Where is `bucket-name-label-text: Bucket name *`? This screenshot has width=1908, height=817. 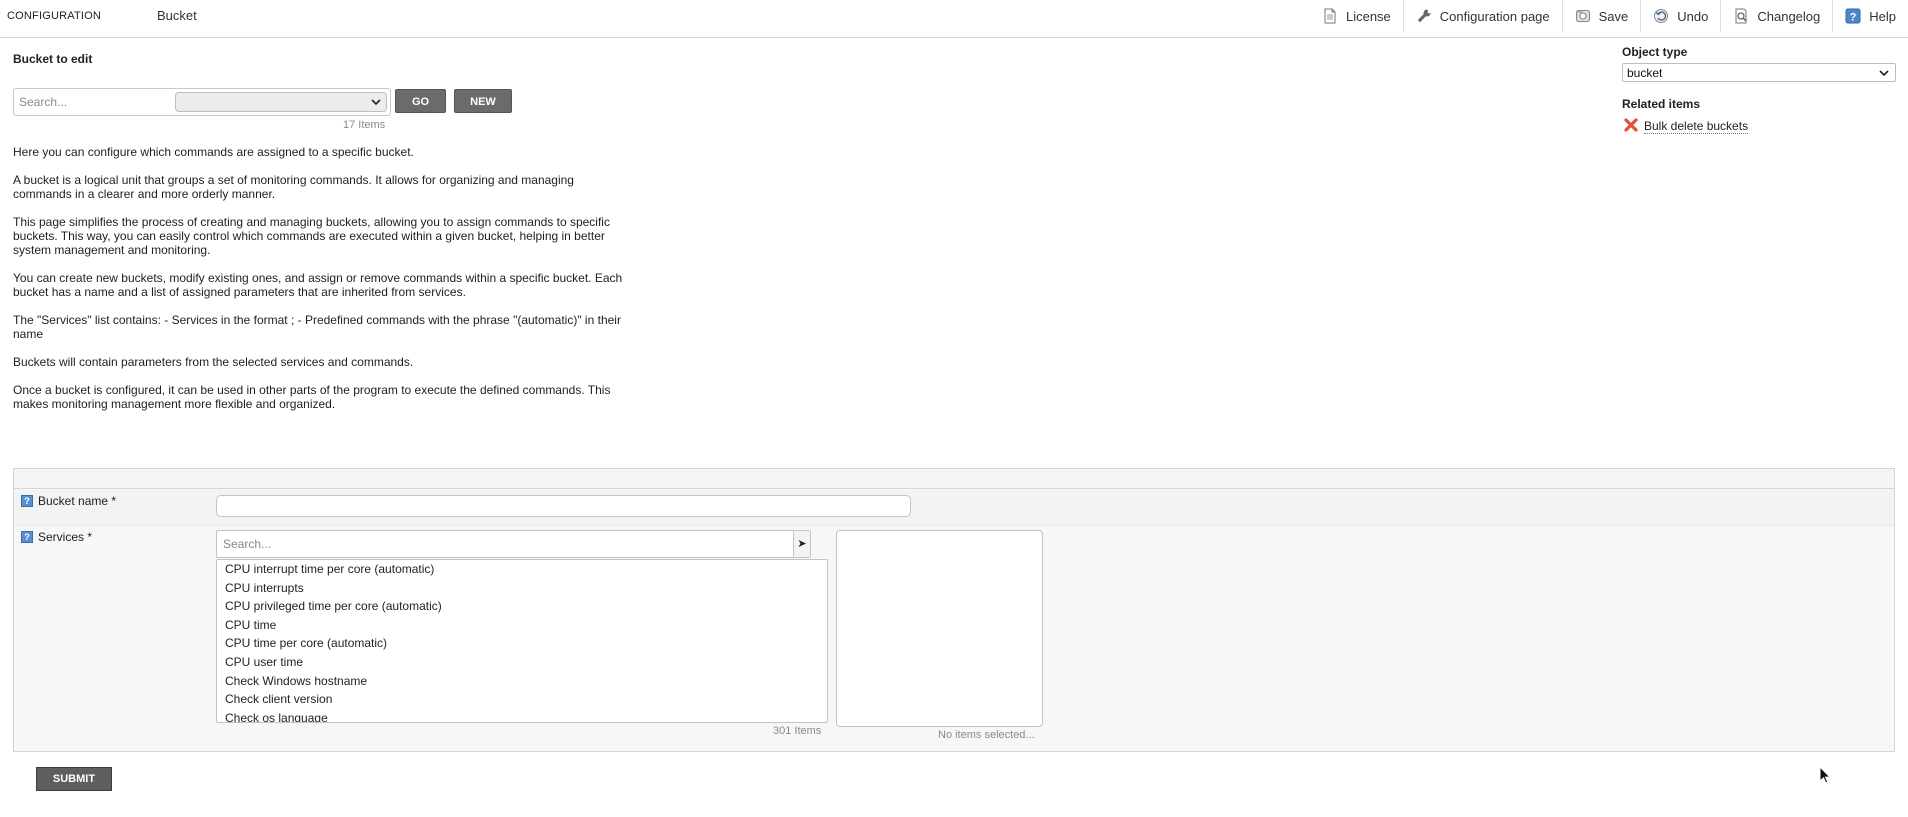 bucket-name-label-text: Bucket name * is located at coordinates (77, 501).